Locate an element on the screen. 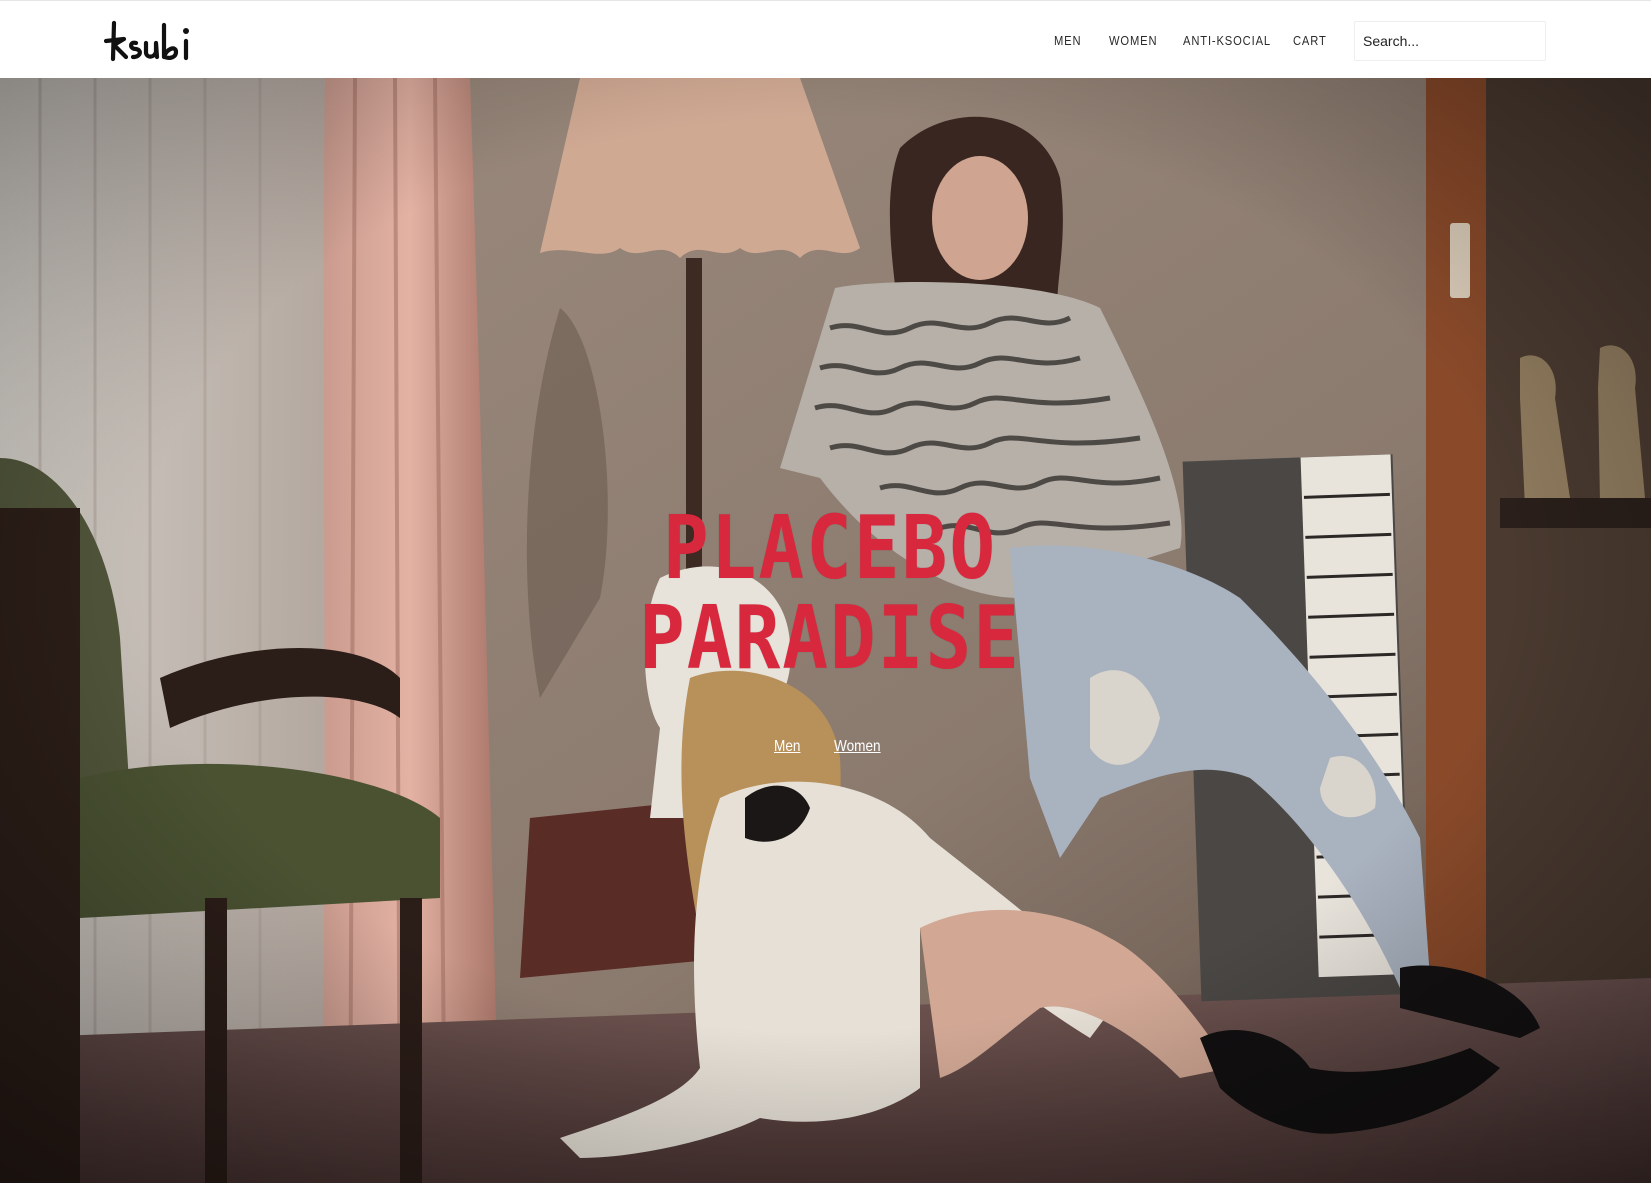 The width and height of the screenshot is (1651, 1183). nav-item-cart: CART is located at coordinates (1310, 41).